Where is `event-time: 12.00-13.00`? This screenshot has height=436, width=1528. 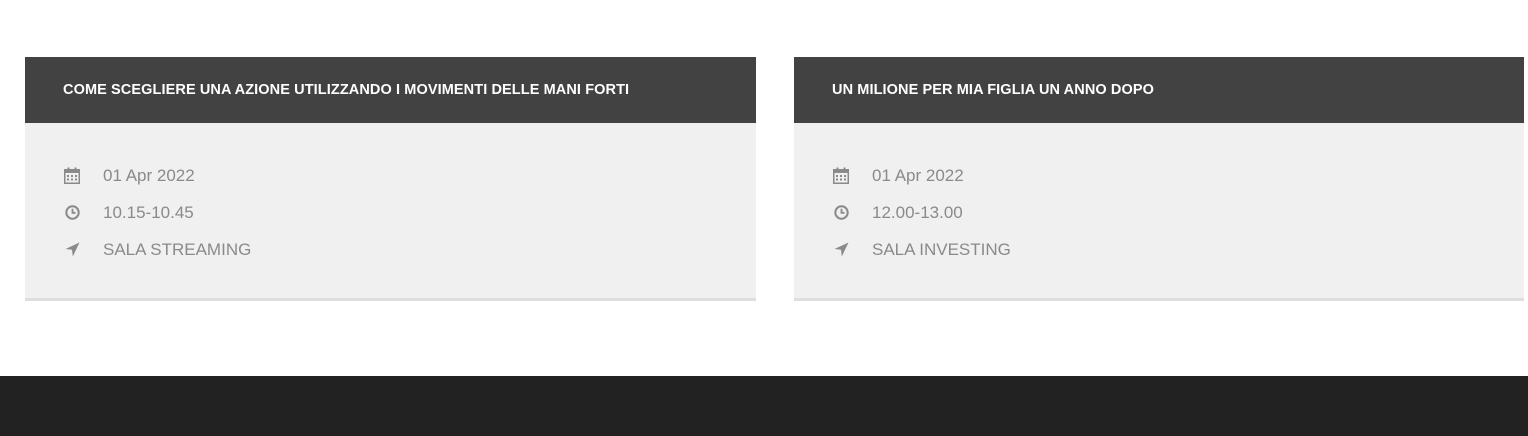 event-time: 12.00-13.00 is located at coordinates (917, 212).